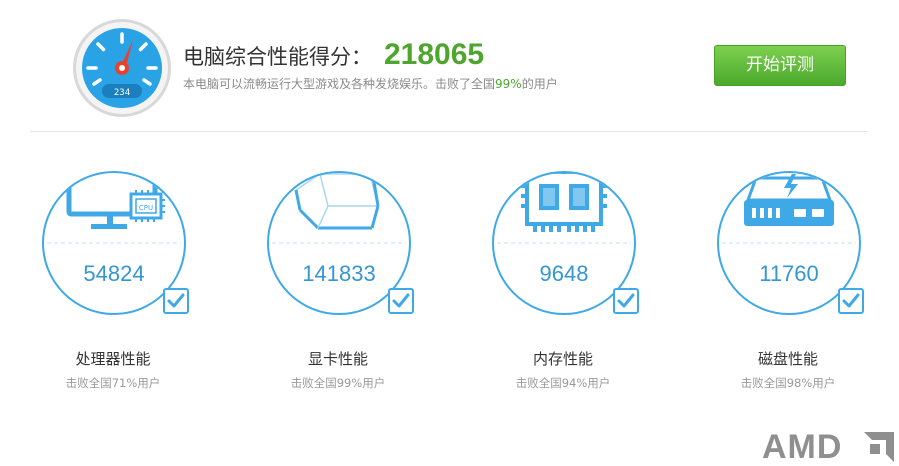 The height and width of the screenshot is (466, 899). What do you see at coordinates (339, 273) in the screenshot?
I see `metric-value: 141833` at bounding box center [339, 273].